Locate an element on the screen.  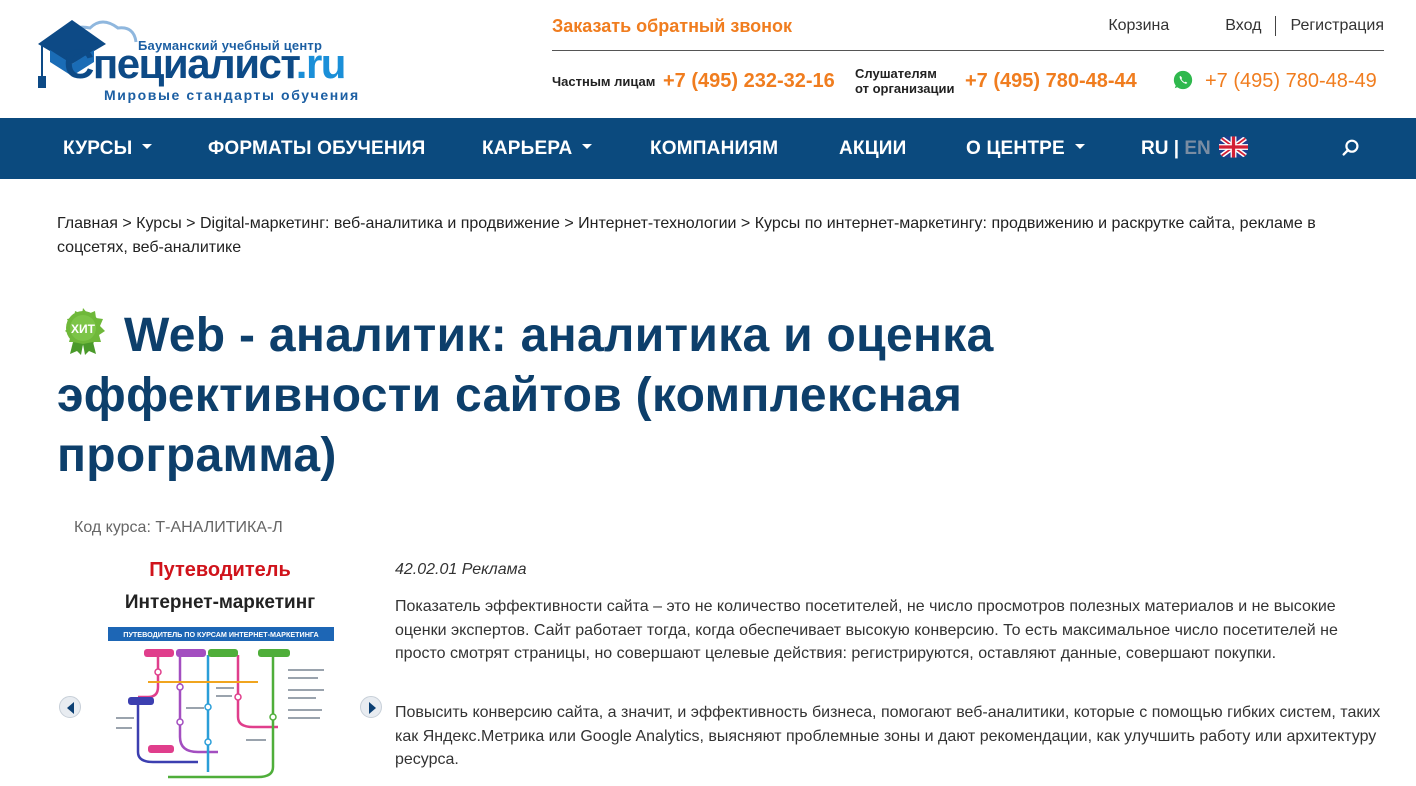
nav-item-career: КАРЬЕРА is located at coordinates (537, 148).